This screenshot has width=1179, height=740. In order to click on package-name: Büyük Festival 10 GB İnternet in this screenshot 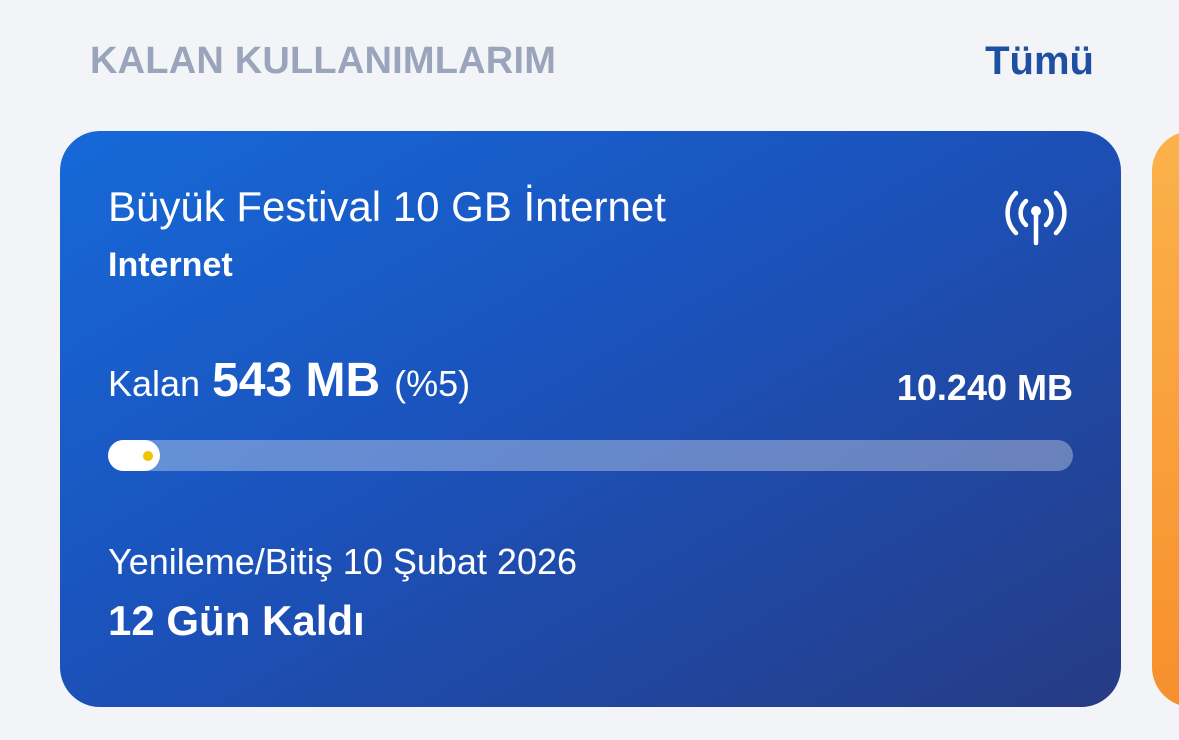, I will do `click(387, 206)`.